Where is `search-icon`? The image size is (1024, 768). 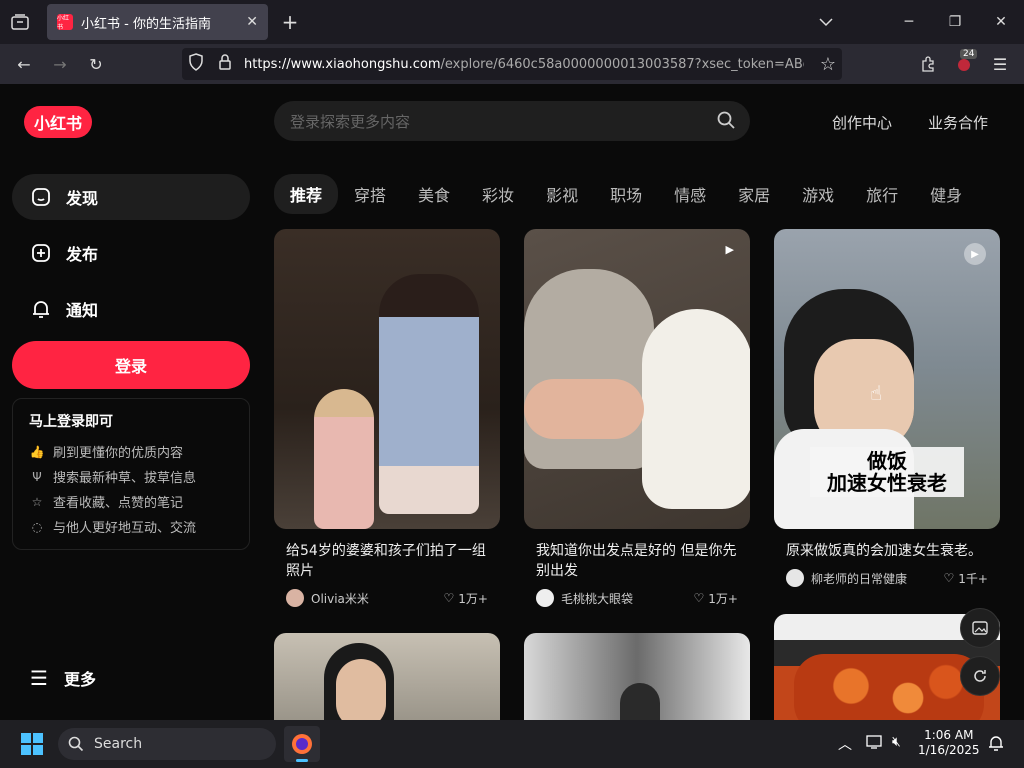
search-icon is located at coordinates (726, 122).